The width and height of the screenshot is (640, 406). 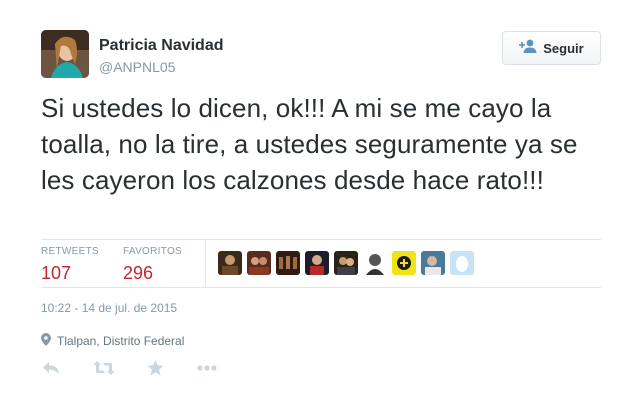 What do you see at coordinates (321, 287) in the screenshot?
I see `divider-bottom` at bounding box center [321, 287].